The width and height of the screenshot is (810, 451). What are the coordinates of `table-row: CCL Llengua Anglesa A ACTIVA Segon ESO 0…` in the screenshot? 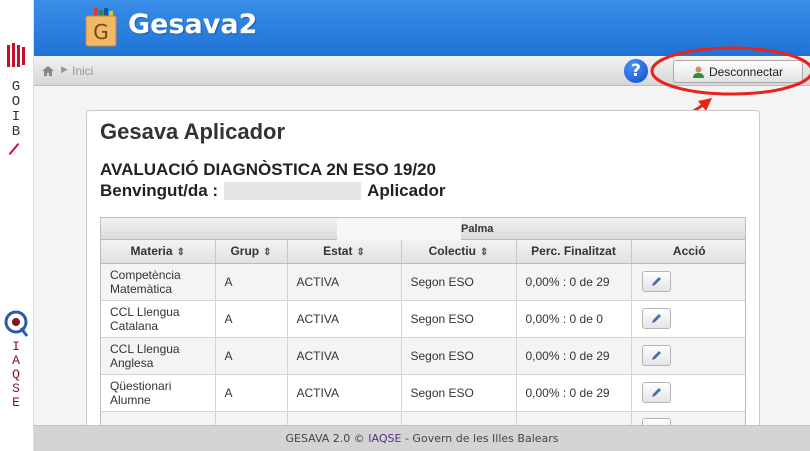 It's located at (423, 356).